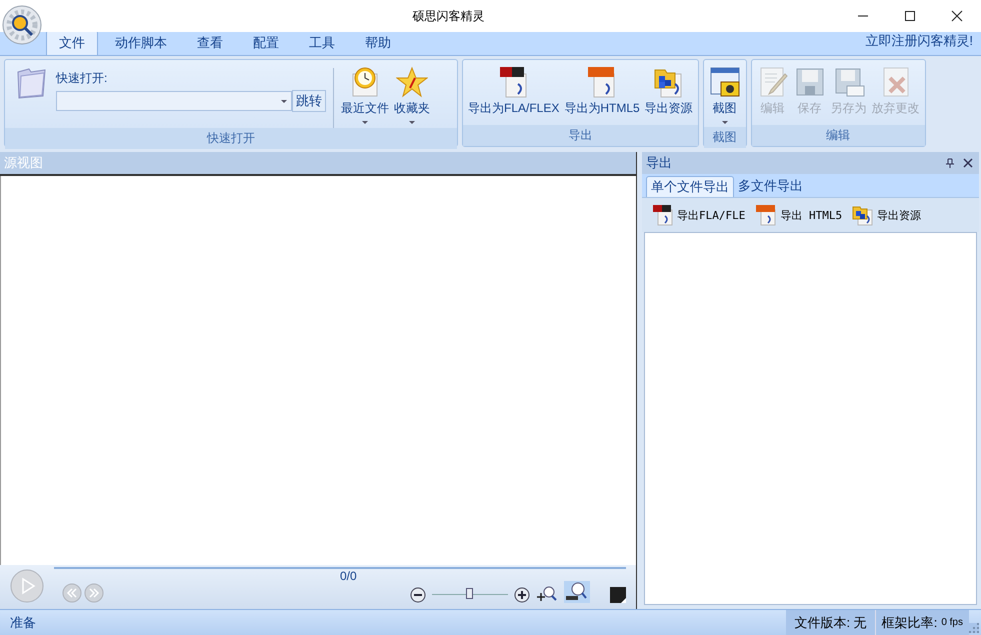 The height and width of the screenshot is (635, 981). Describe the element at coordinates (340, 568) in the screenshot. I see `timeline-track` at that location.